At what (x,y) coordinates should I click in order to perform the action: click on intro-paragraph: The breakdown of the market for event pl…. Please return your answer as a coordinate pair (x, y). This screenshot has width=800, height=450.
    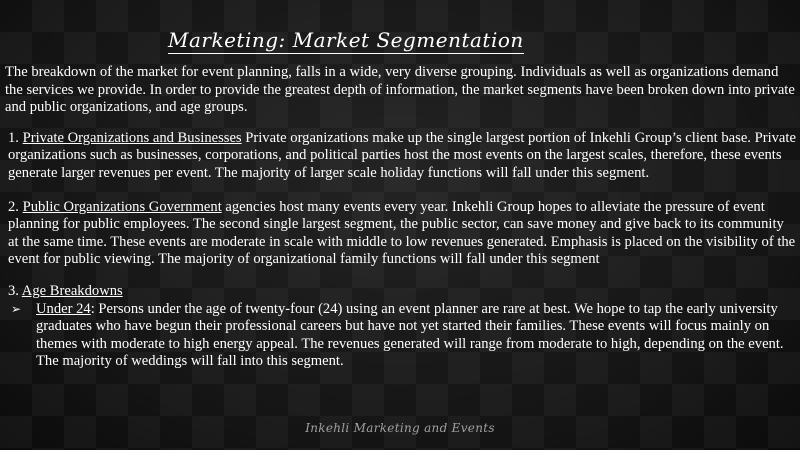
    Looking at the image, I should click on (400, 90).